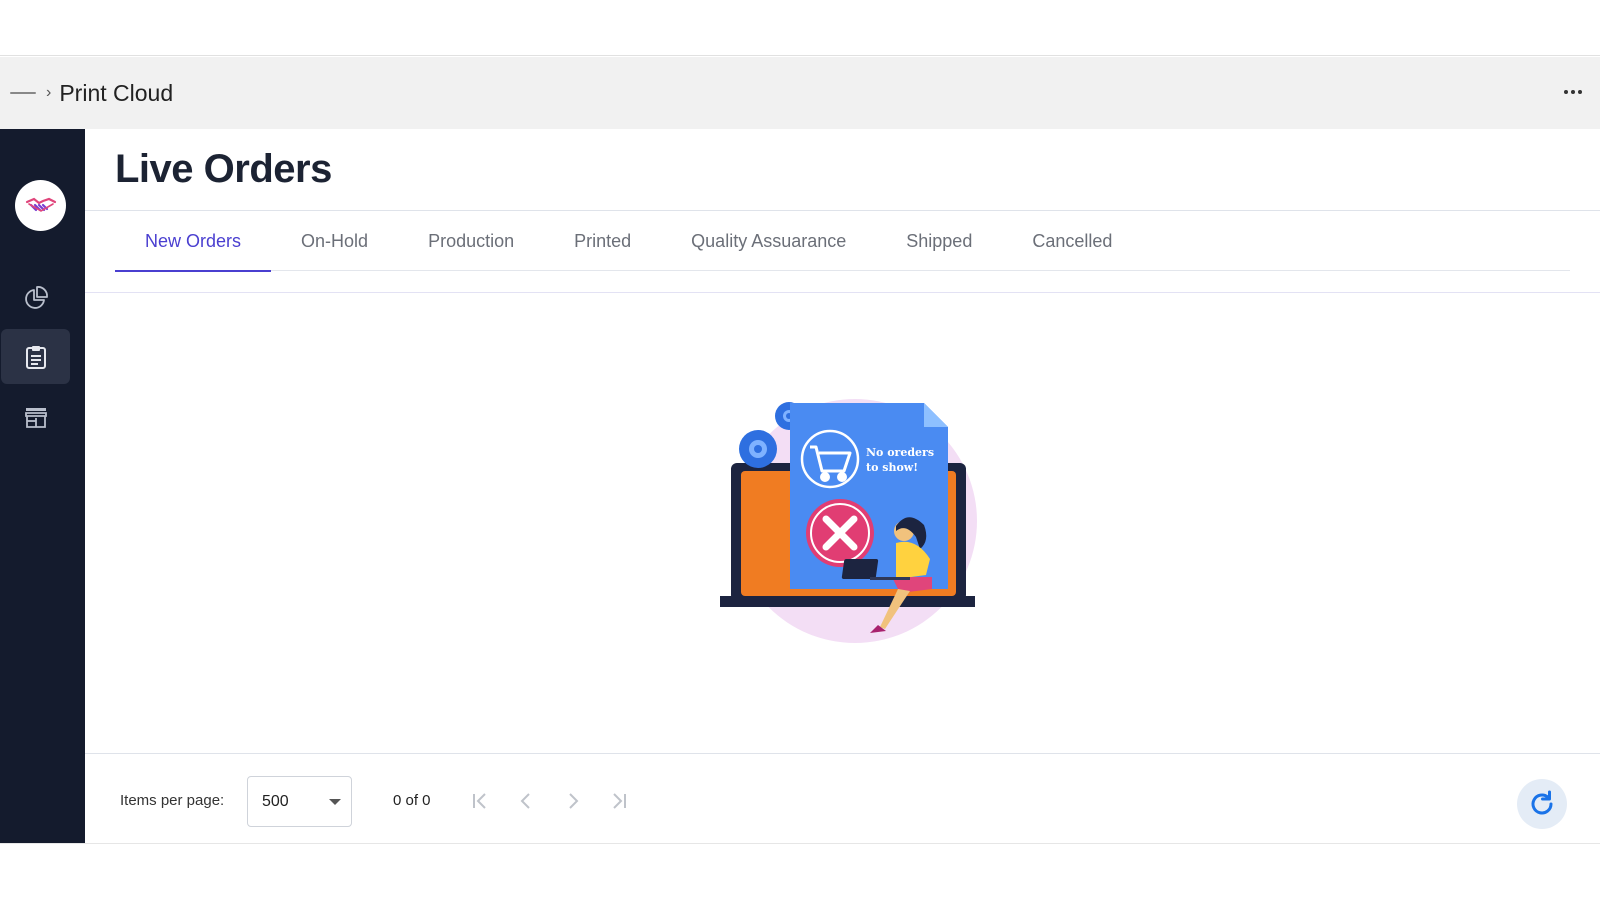 Image resolution: width=1600 pixels, height=900 pixels. Describe the element at coordinates (768, 241) in the screenshot. I see `tab-quality-assurance: Quality Assuarance` at that location.